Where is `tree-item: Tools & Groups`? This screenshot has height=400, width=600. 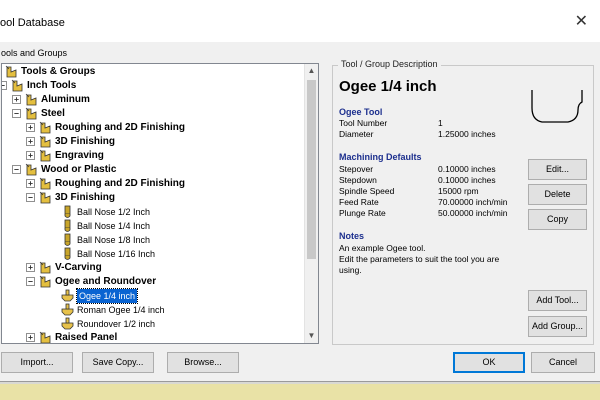 tree-item: Tools & Groups is located at coordinates (152, 72).